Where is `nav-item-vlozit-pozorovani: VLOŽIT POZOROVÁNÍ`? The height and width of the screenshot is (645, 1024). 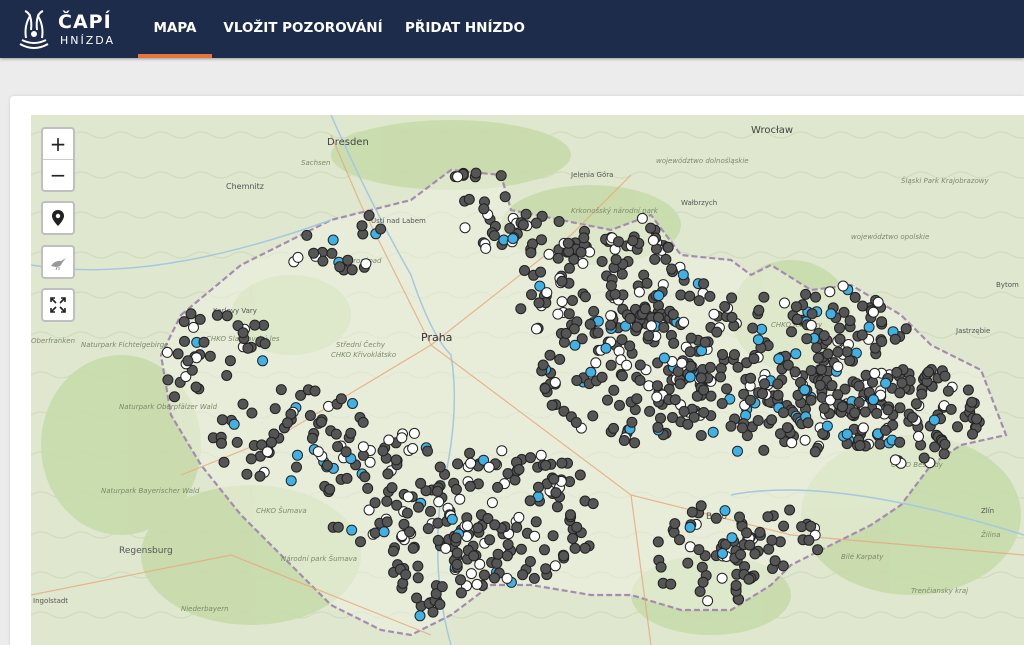 nav-item-vlozit-pozorovani: VLOŽIT POZOROVÁNÍ is located at coordinates (303, 29).